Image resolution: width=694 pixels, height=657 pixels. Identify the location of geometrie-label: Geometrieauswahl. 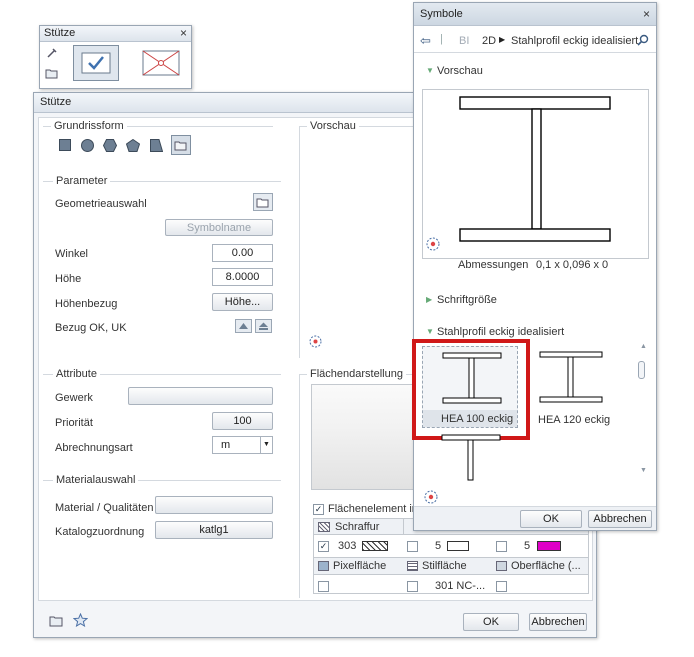
(101, 204).